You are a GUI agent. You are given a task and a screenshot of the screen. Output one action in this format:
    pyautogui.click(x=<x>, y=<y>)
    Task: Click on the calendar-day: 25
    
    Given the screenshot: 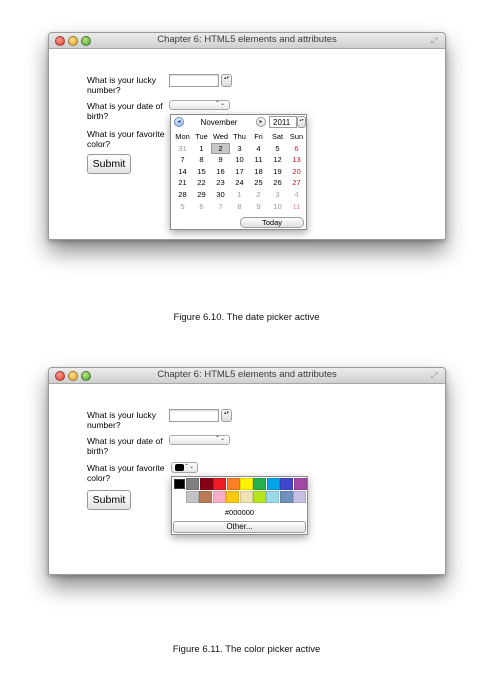 What is the action you would take?
    pyautogui.click(x=258, y=183)
    